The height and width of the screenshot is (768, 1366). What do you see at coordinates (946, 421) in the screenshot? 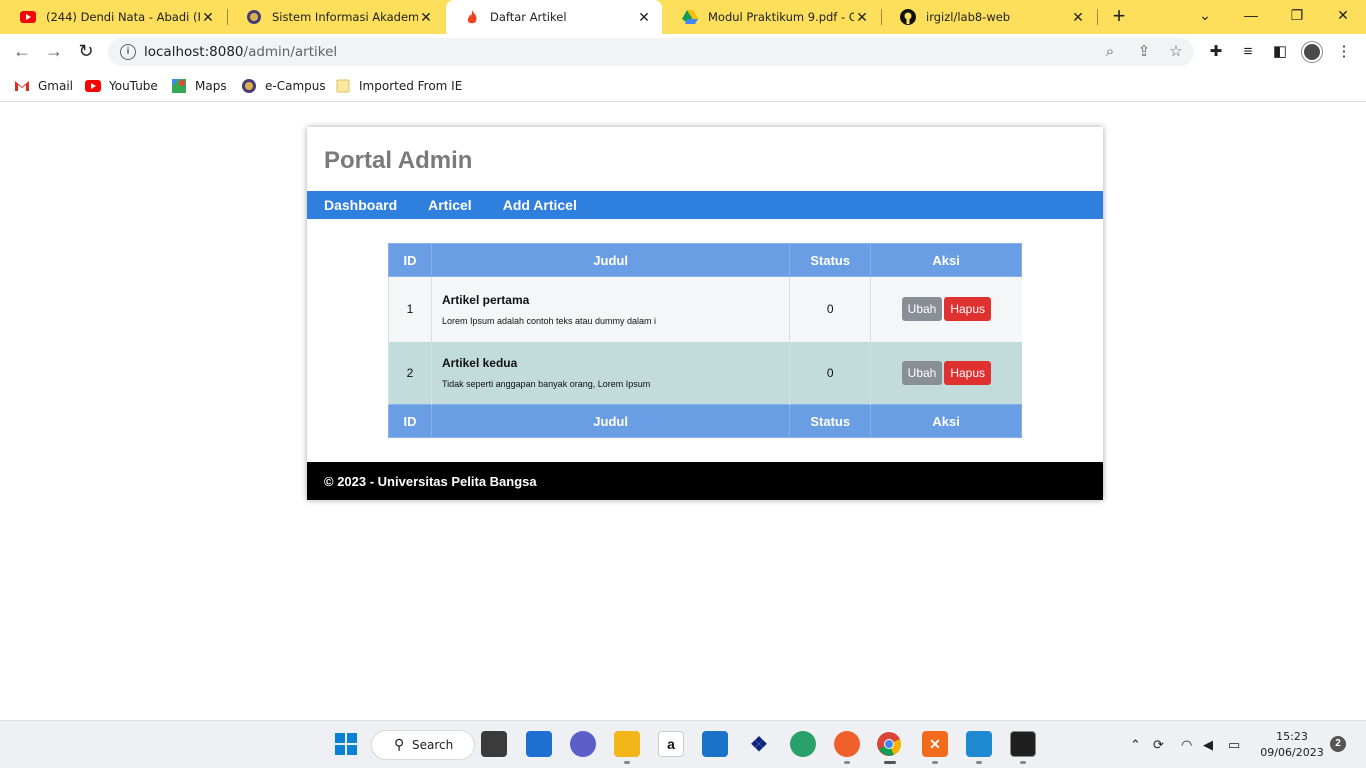
I see `column-footer-aksi: Aksi` at bounding box center [946, 421].